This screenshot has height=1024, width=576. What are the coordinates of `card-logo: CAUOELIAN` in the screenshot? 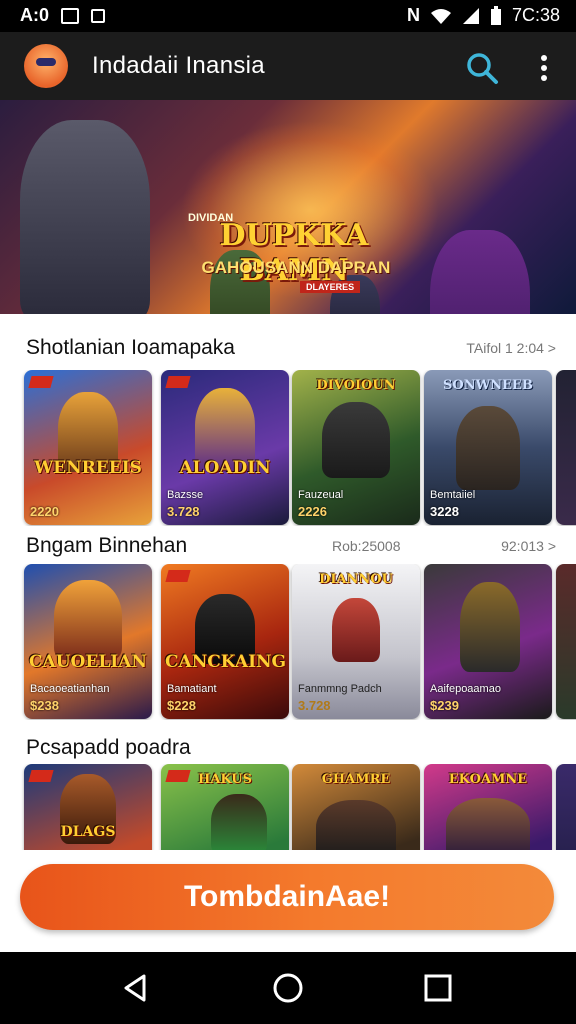 It's located at (88, 662).